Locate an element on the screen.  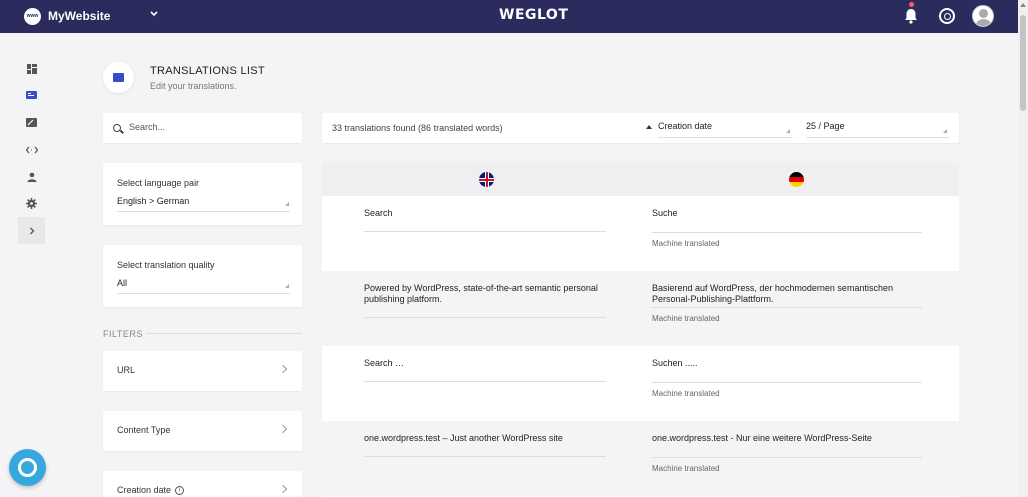
nav-settings is located at coordinates (31, 203).